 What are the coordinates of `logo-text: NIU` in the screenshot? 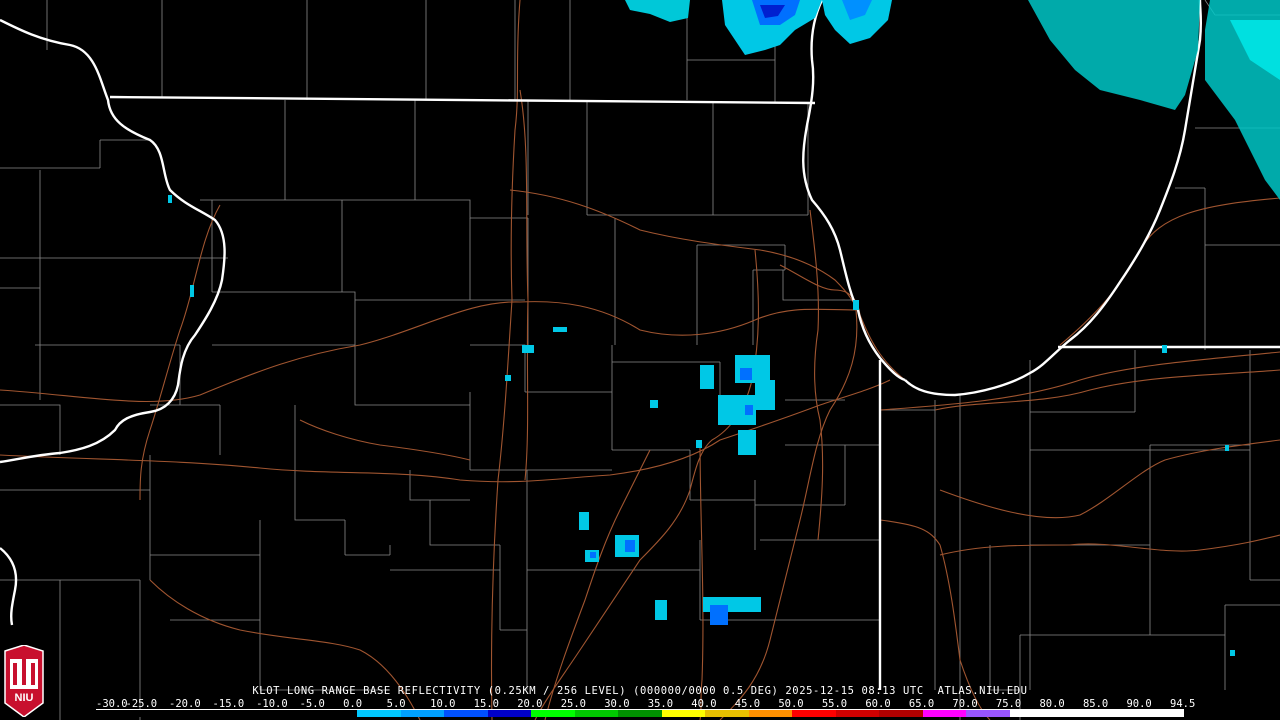 It's located at (24, 698).